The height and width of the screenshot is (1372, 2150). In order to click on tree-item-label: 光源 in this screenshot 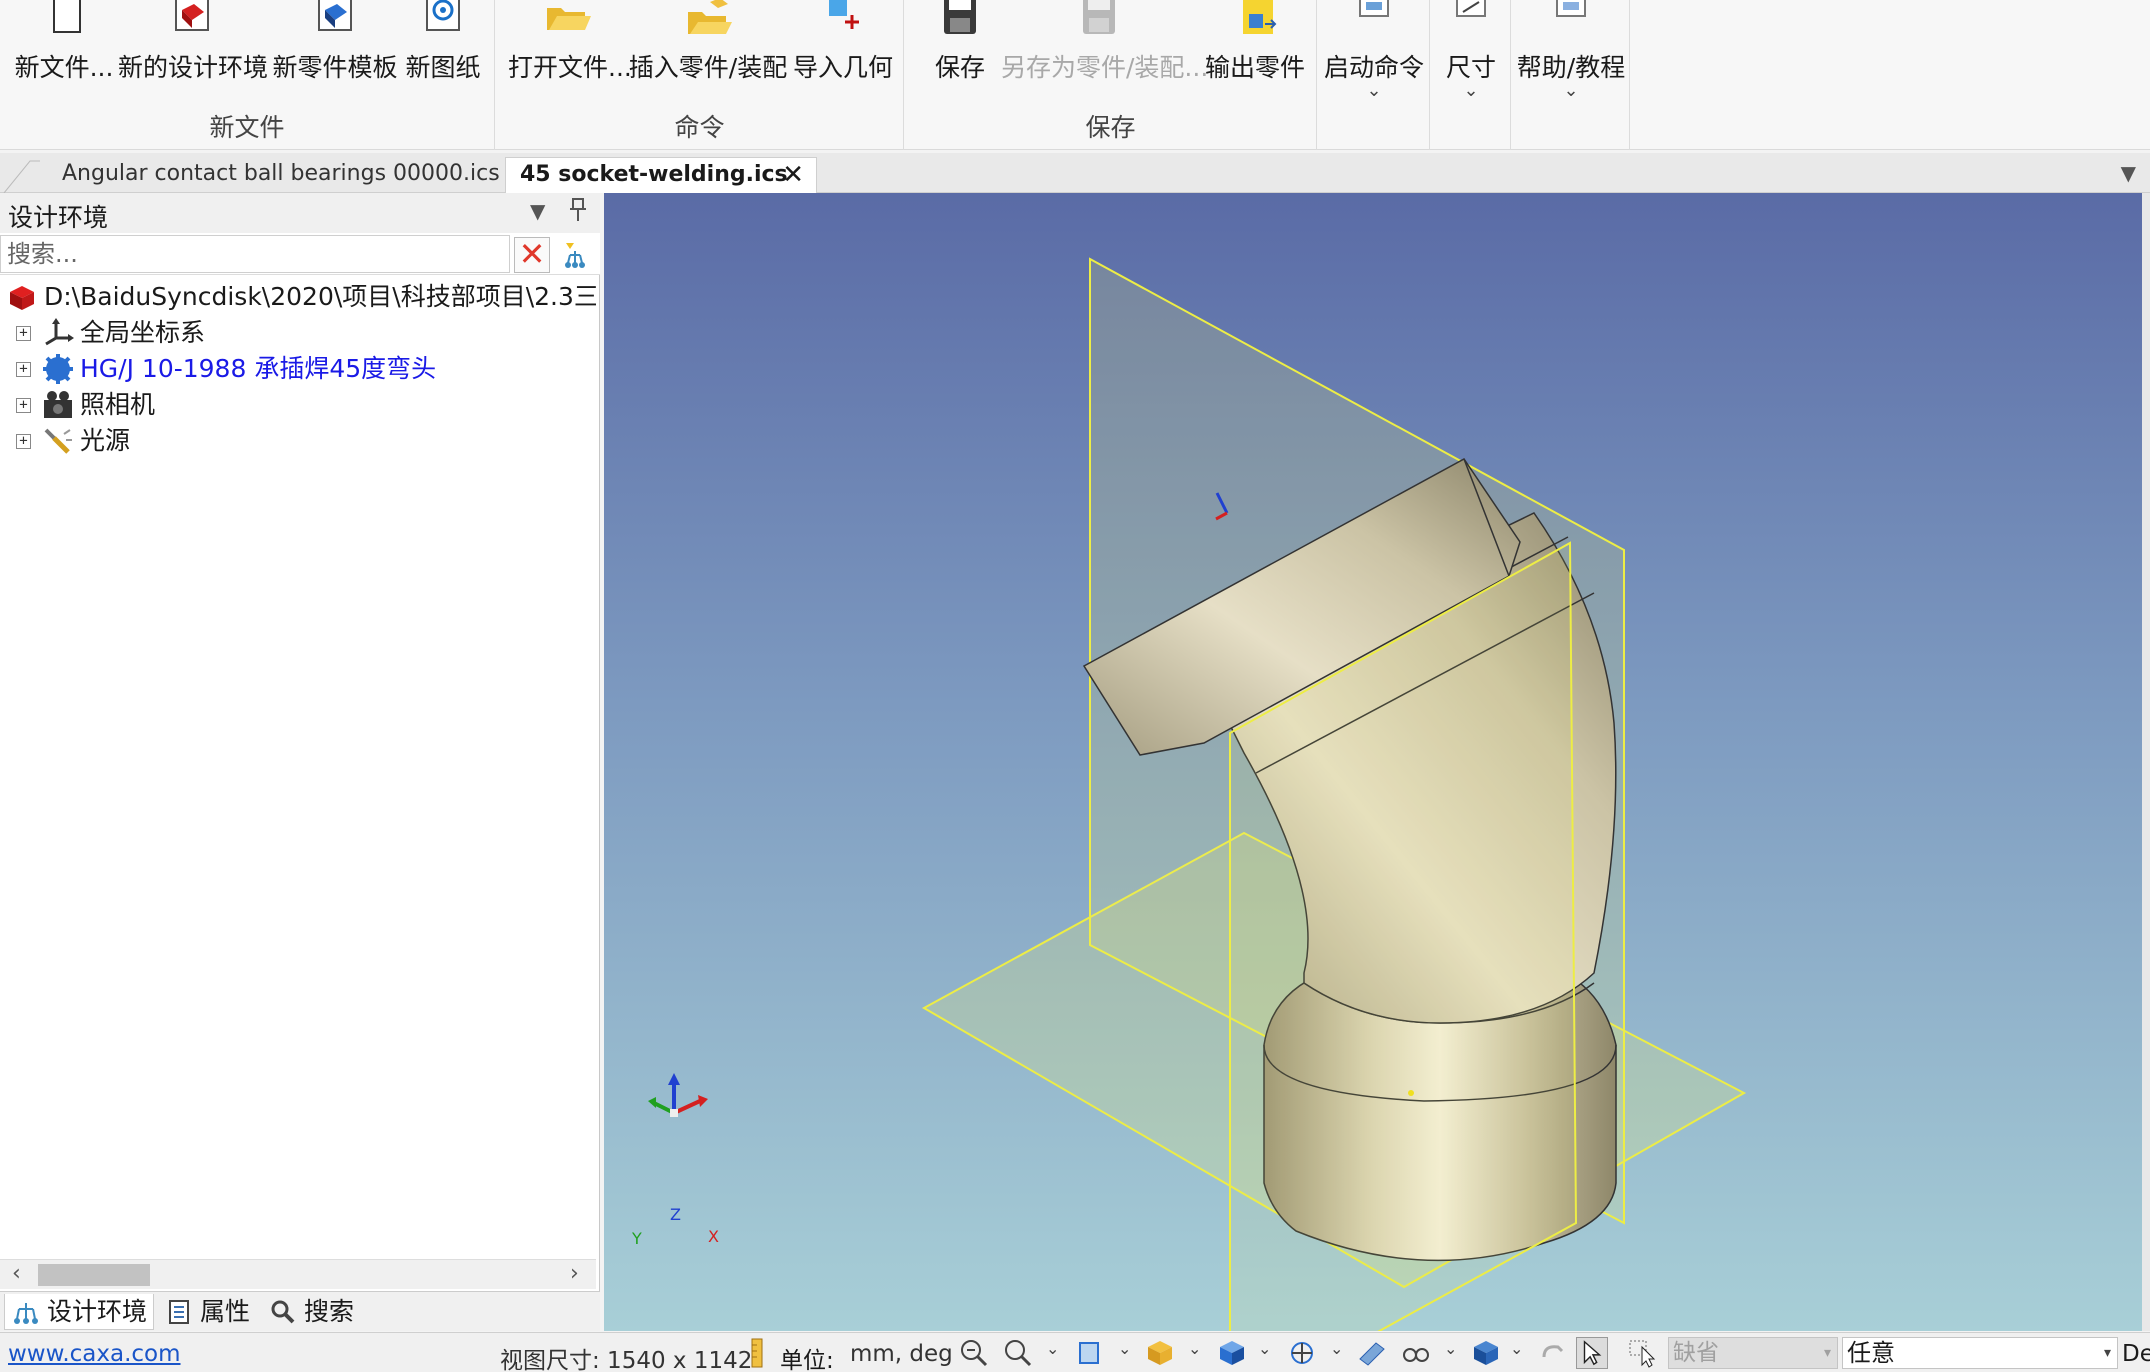, I will do `click(105, 440)`.